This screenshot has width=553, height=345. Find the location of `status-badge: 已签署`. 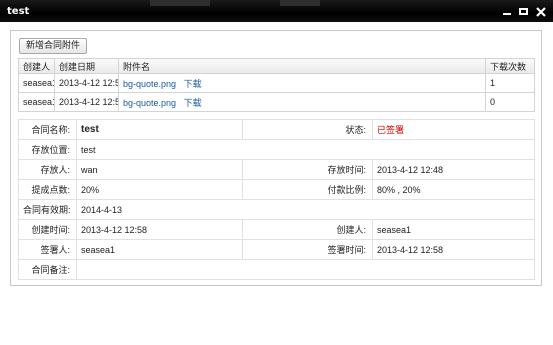

status-badge: 已签署 is located at coordinates (453, 129).